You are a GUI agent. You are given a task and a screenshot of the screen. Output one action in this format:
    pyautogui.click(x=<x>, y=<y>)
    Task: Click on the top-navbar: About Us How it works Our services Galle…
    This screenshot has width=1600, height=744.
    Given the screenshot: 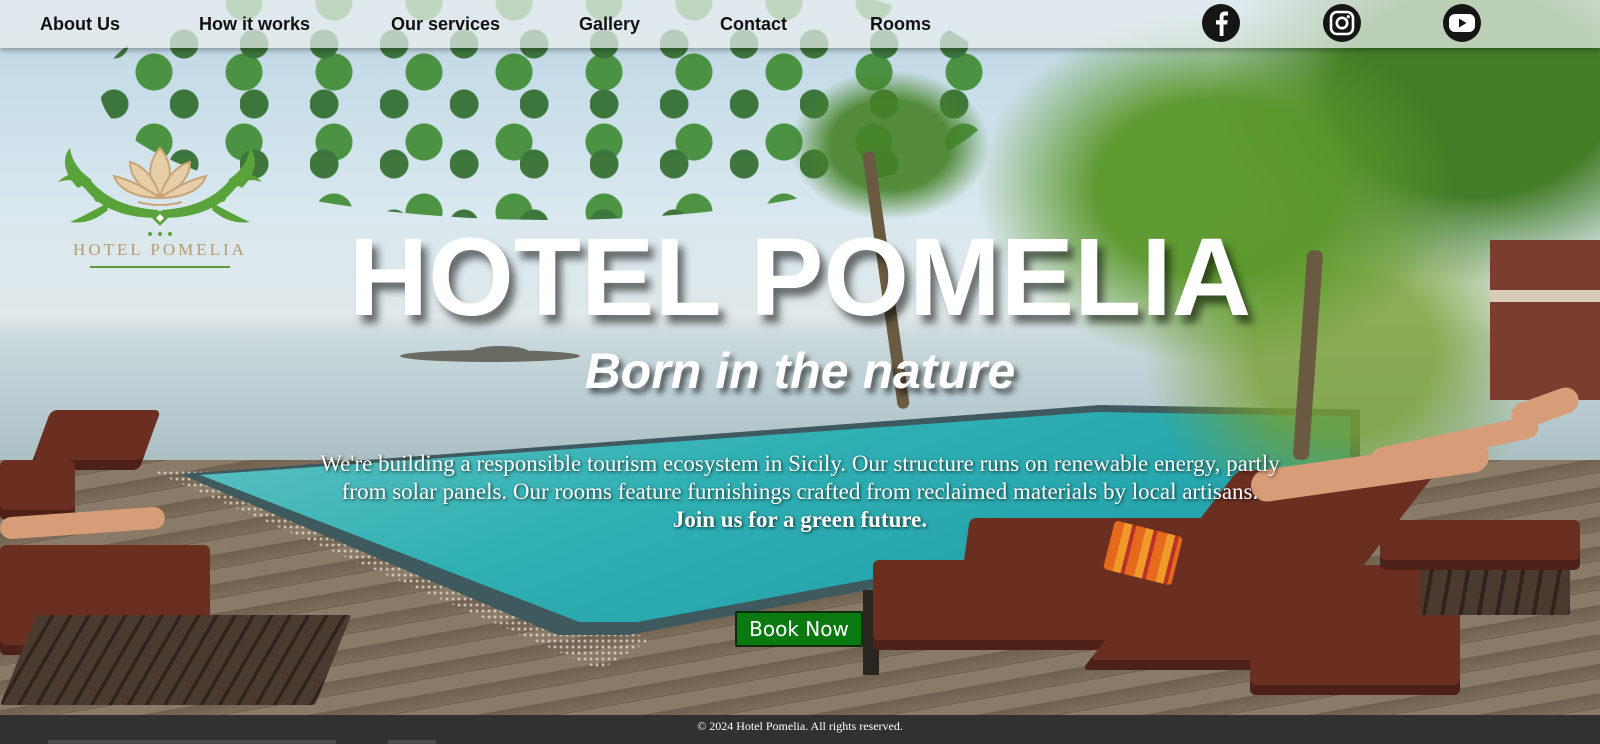 What is the action you would take?
    pyautogui.click(x=800, y=24)
    